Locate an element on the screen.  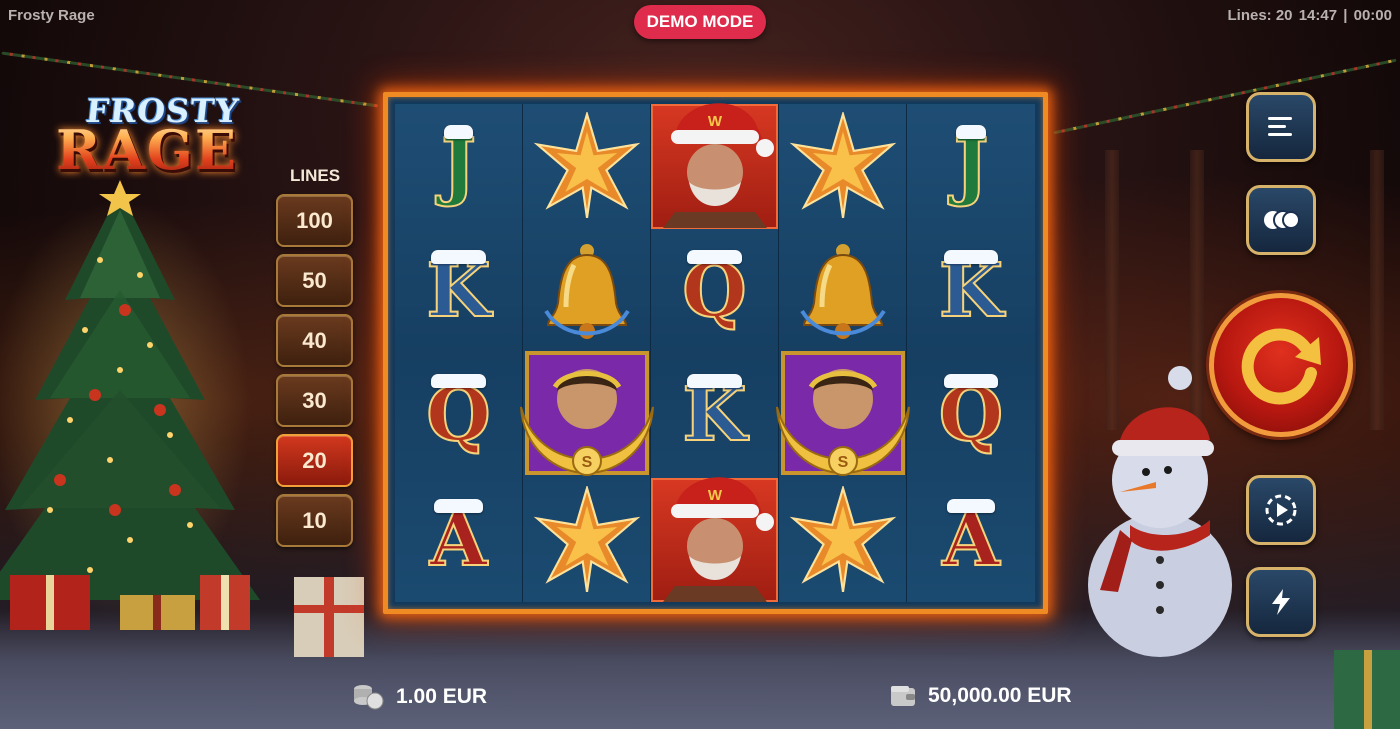
lines-option-30: 30 is located at coordinates (314, 400).